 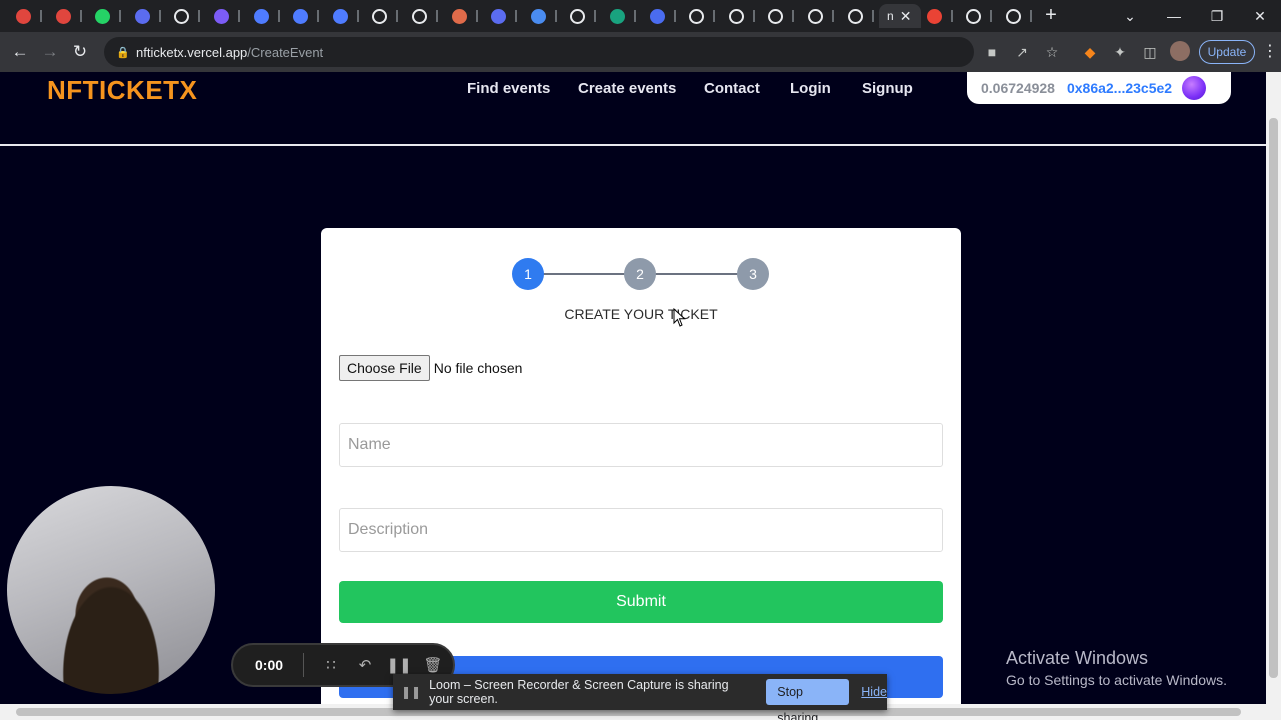 I want to click on update-button: Update, so click(x=1227, y=52).